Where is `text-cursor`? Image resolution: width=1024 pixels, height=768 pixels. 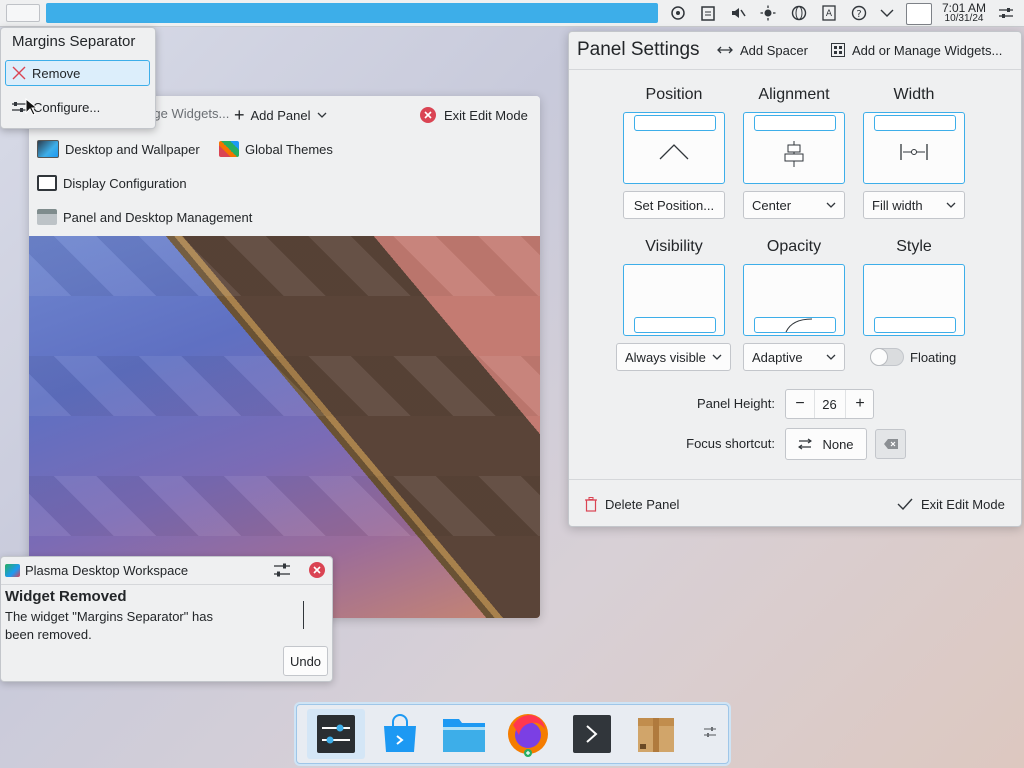
text-cursor is located at coordinates (303, 615).